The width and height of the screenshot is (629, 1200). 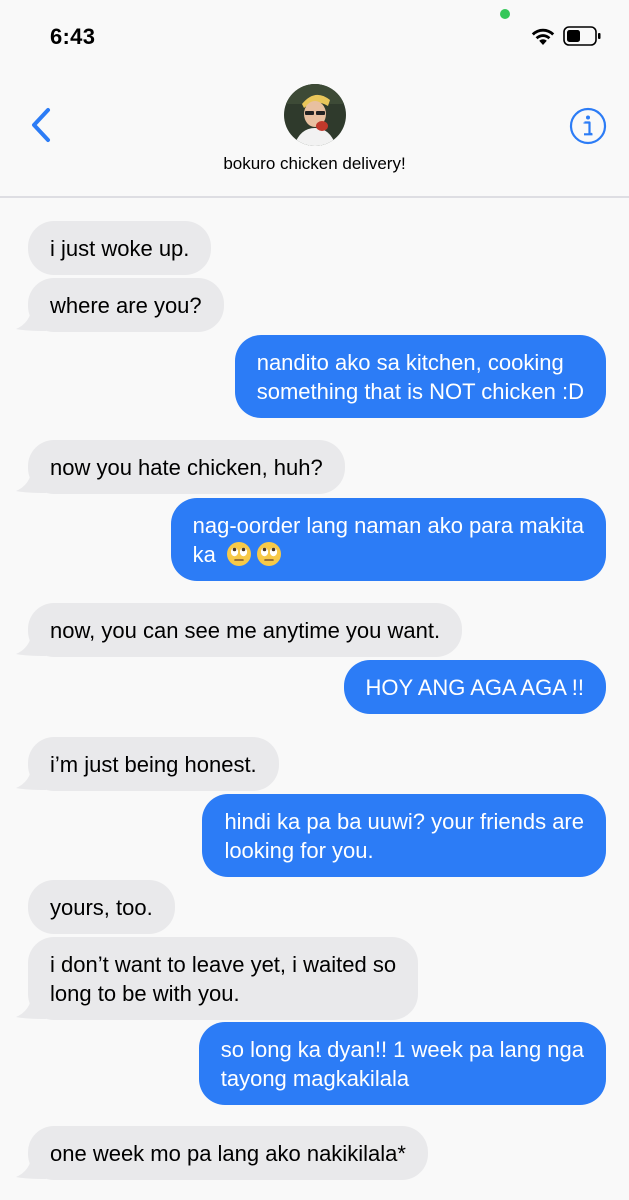 What do you see at coordinates (73, 36) in the screenshot?
I see `status-time: 6:43` at bounding box center [73, 36].